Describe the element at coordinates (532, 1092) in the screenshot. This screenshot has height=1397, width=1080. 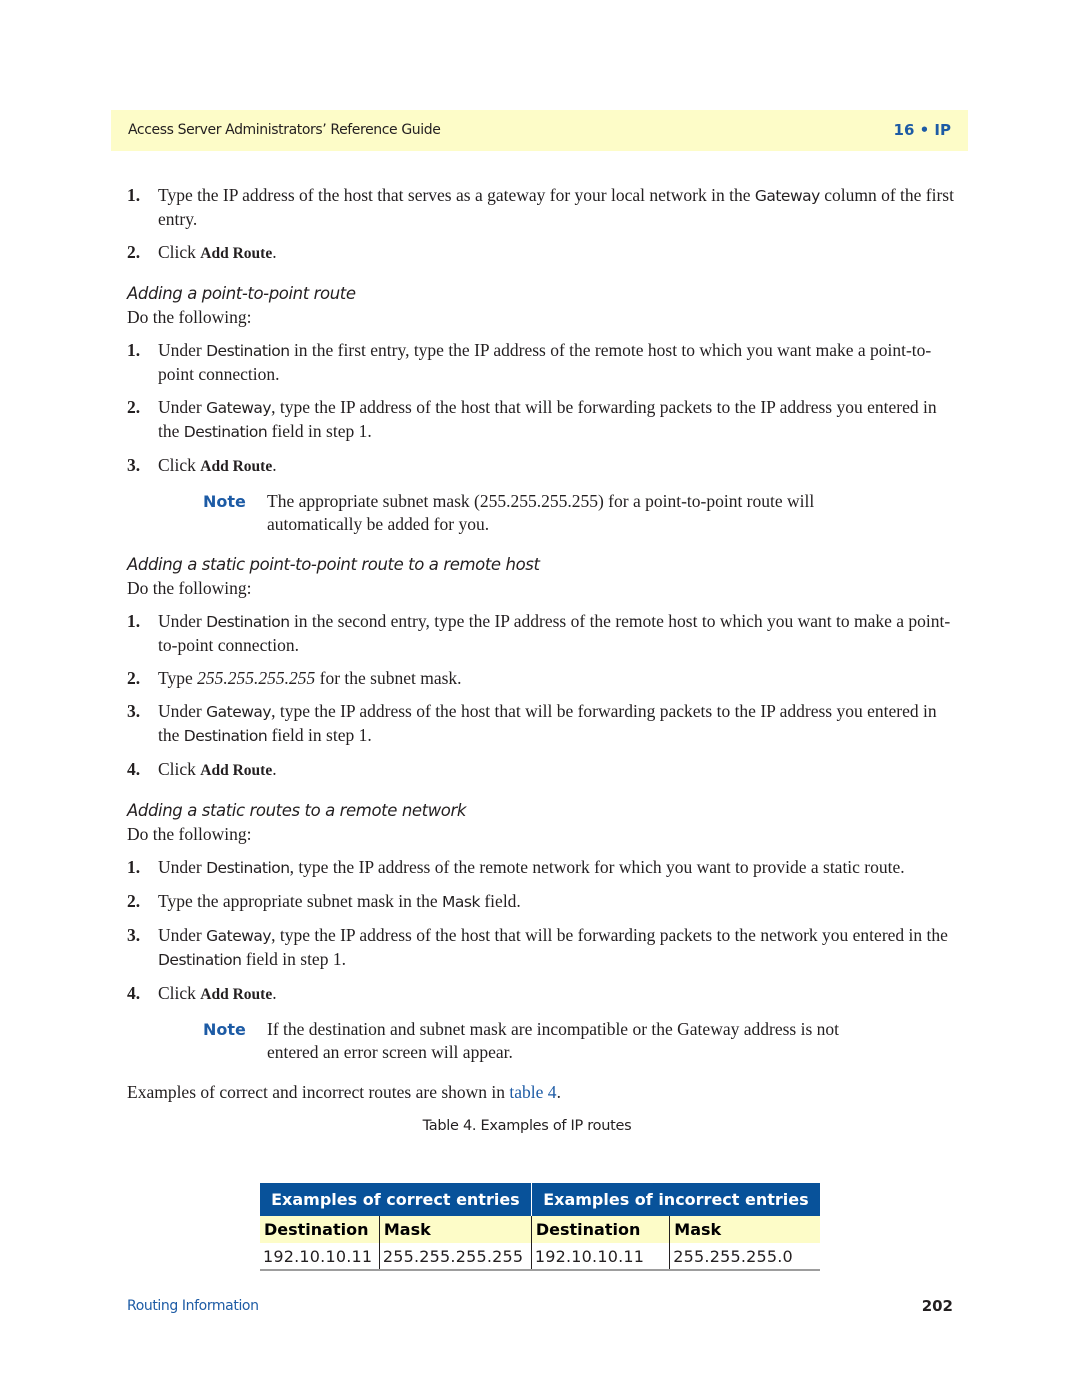
I see `table-link: table 4` at that location.